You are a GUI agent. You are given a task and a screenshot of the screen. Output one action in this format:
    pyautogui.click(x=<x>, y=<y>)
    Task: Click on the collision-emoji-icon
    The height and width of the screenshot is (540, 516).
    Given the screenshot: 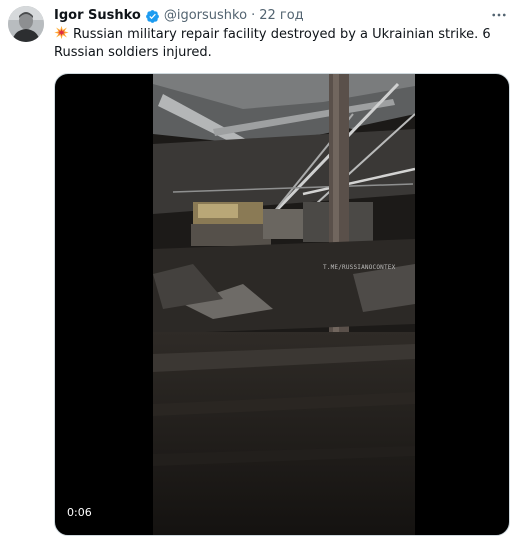 What is the action you would take?
    pyautogui.click(x=61, y=32)
    